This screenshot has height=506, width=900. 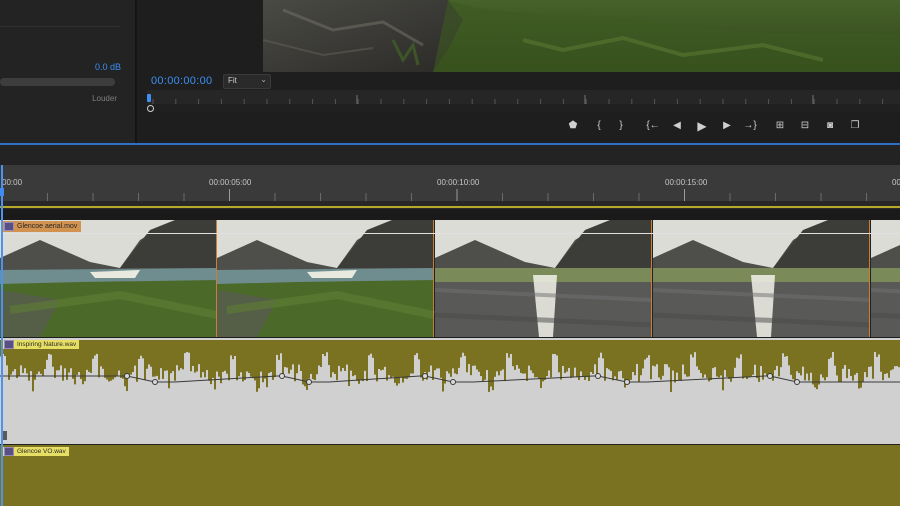 What do you see at coordinates (57, 82) in the screenshot?
I see `loudness-slider` at bounding box center [57, 82].